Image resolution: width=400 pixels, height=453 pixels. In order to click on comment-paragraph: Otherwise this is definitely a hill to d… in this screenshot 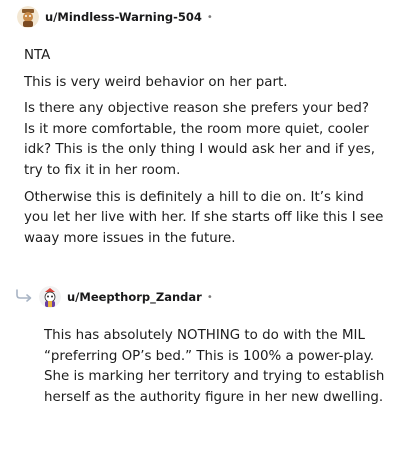, I will do `click(204, 217)`.